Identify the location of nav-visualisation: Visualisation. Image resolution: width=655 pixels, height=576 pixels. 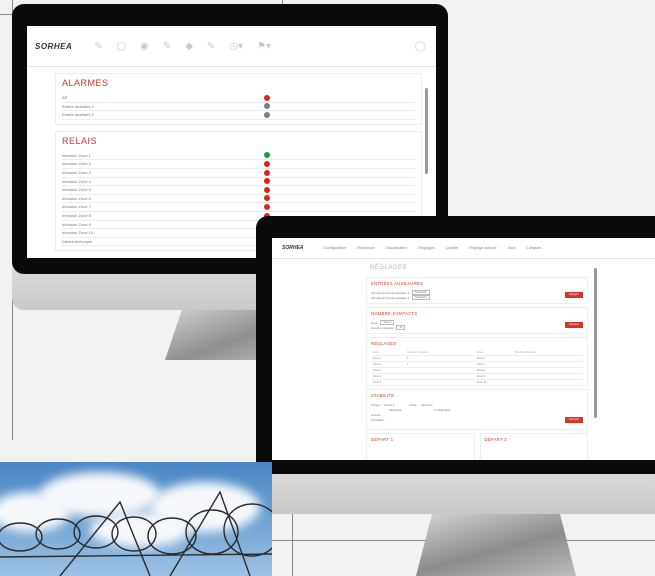
(395, 248).